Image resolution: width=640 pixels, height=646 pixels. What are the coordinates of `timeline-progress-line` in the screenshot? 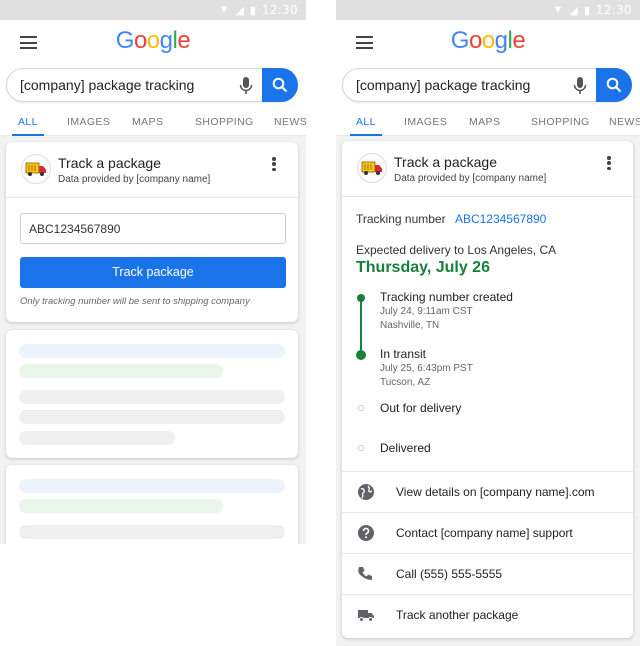 It's located at (361, 326).